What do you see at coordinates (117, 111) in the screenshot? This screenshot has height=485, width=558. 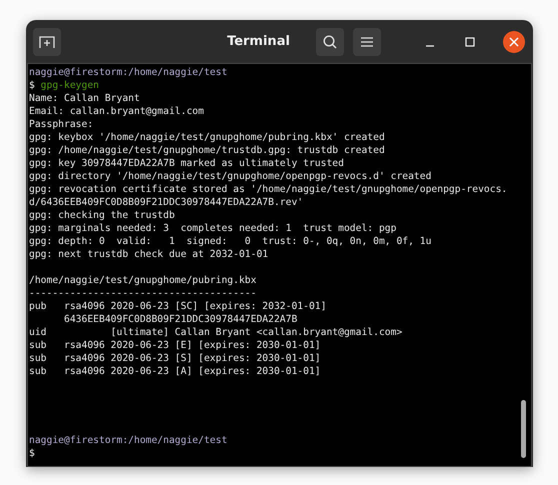 I see `output-line: Email: callan.bryant@gmail.com` at bounding box center [117, 111].